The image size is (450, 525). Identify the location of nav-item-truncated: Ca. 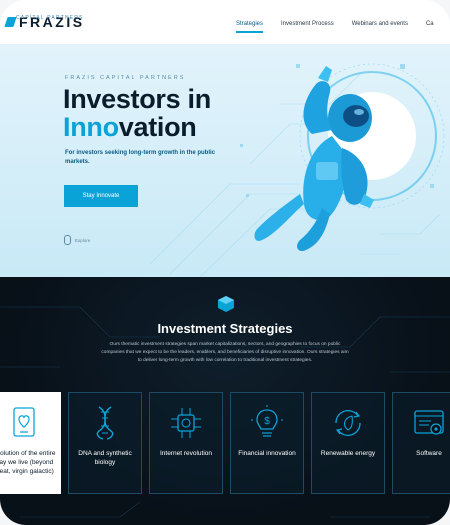
(430, 24).